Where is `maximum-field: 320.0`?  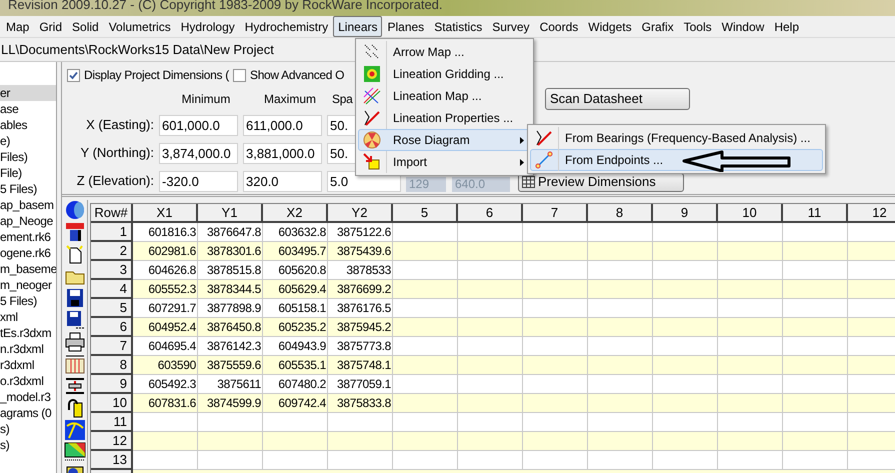 maximum-field: 320.0 is located at coordinates (282, 181).